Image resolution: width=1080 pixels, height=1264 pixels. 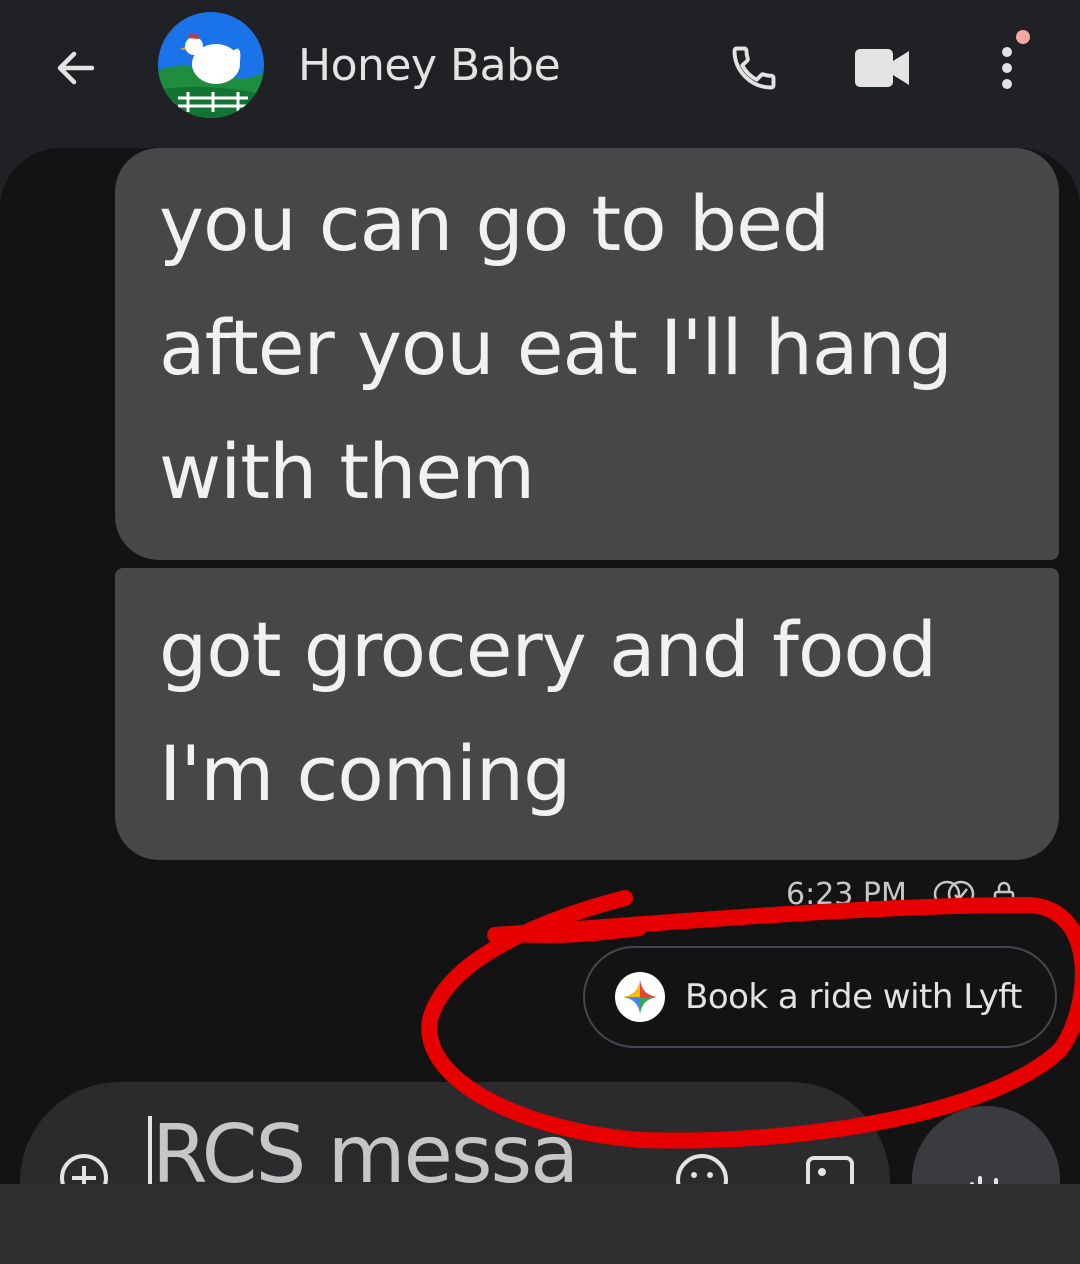 I want to click on navigation-bar, so click(x=540, y=1224).